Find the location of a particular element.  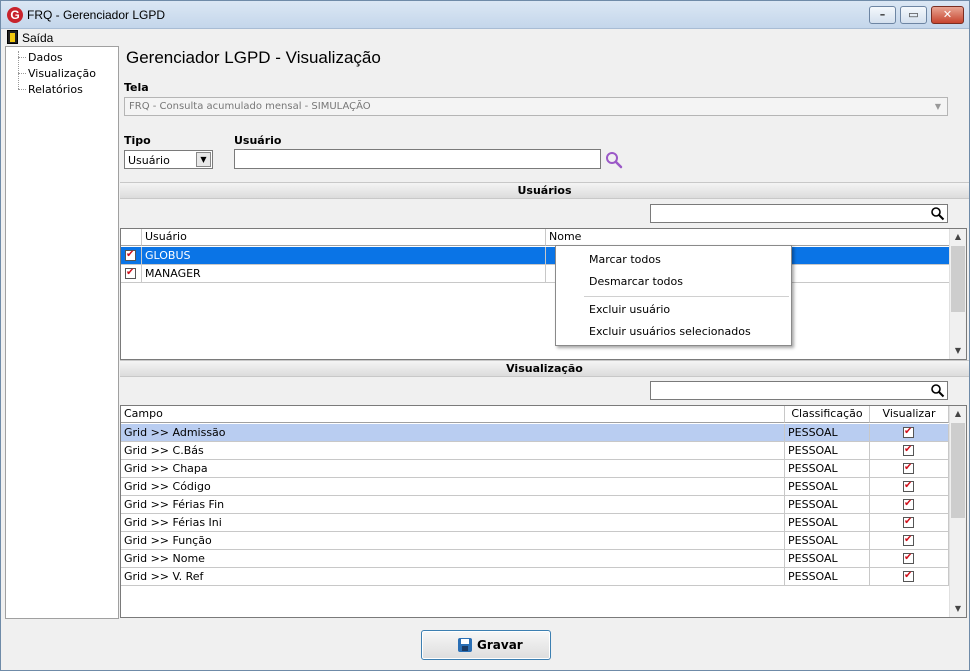

visualizacao-filter-input is located at coordinates (799, 390).